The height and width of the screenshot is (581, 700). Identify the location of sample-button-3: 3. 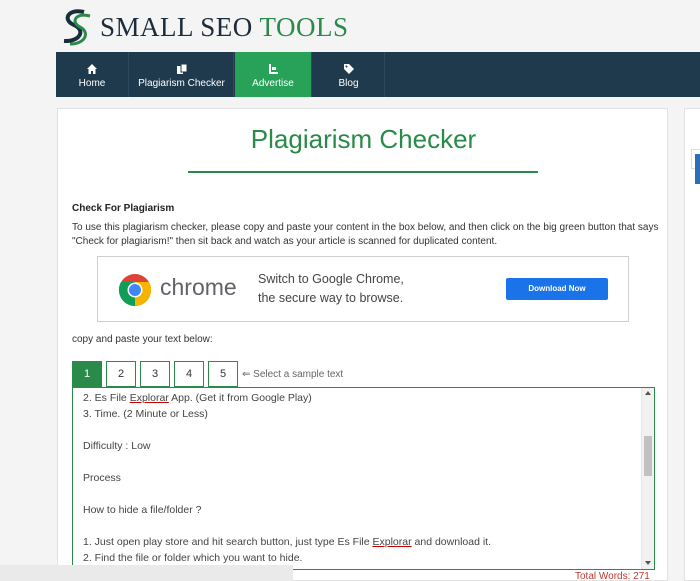
(155, 374).